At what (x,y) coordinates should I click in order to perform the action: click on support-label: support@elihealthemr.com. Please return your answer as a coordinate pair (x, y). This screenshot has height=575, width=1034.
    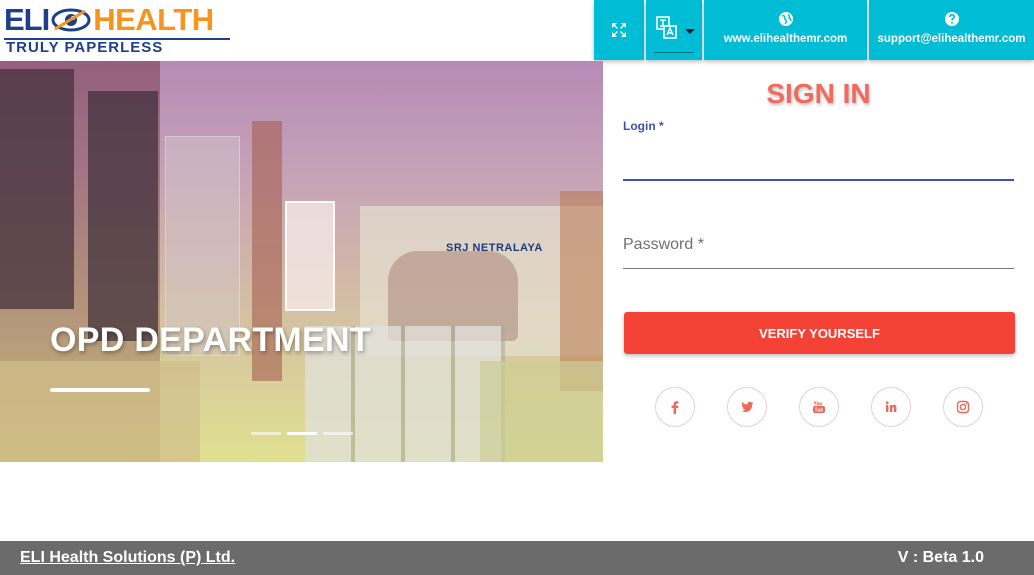
    Looking at the image, I should click on (951, 39).